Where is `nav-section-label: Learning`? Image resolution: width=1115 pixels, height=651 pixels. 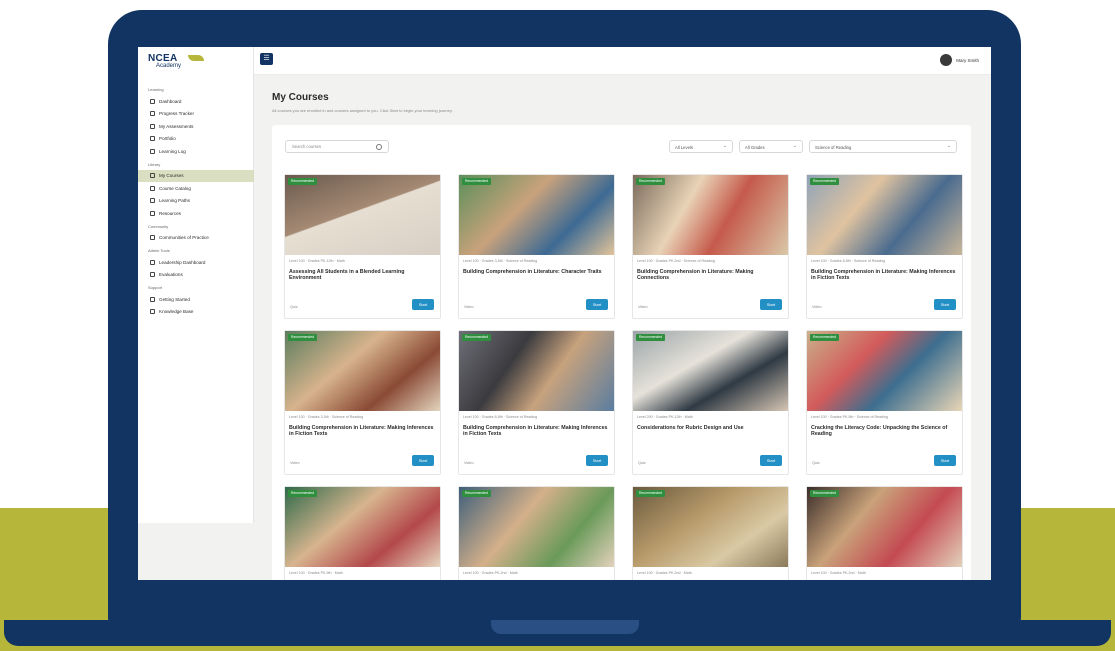
nav-section-label: Learning is located at coordinates (156, 89).